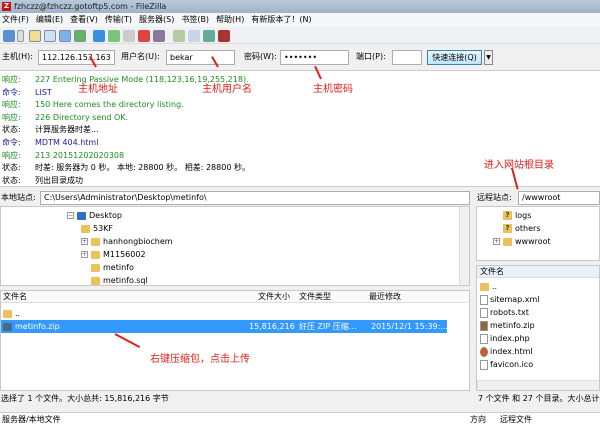 This screenshot has width=600, height=427. I want to click on remote-hscrollbar, so click(538, 385).